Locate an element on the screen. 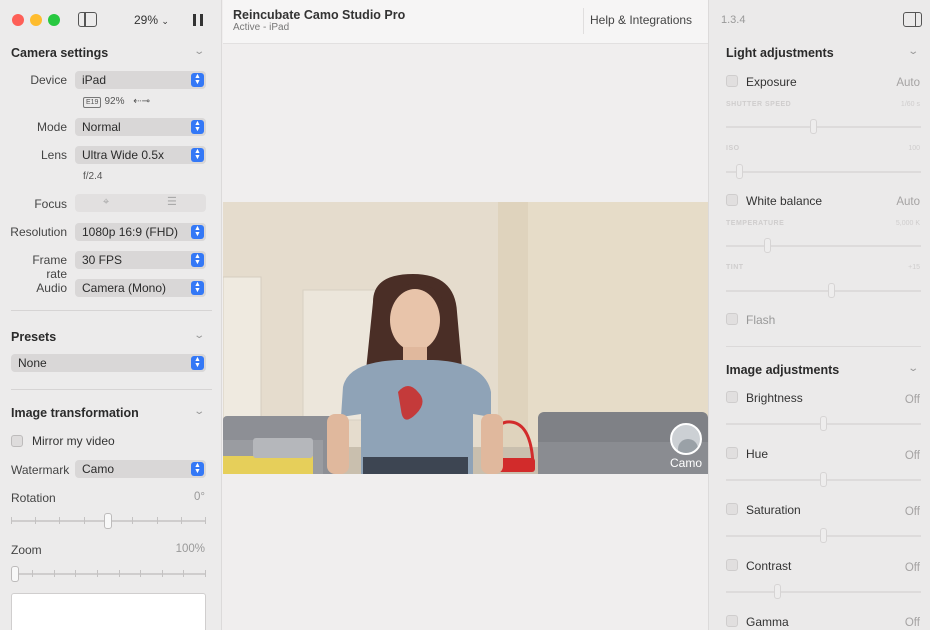  saturation-checkbox is located at coordinates (732, 509).